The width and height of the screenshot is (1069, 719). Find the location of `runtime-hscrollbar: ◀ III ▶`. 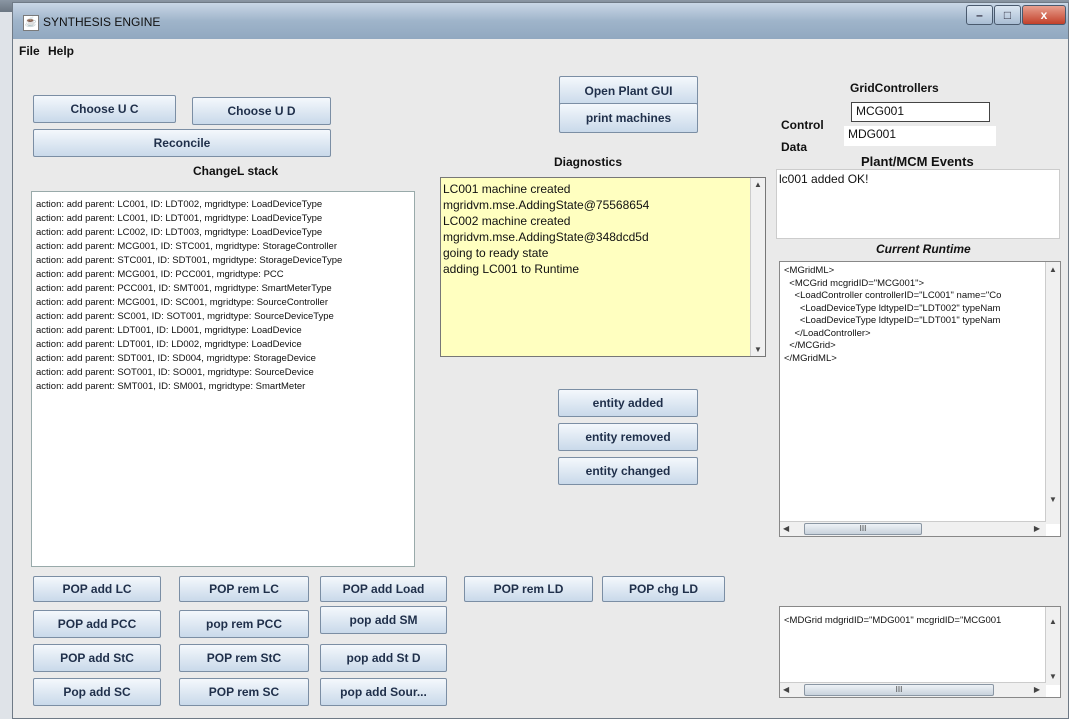

runtime-hscrollbar: ◀ III ▶ is located at coordinates (913, 528).